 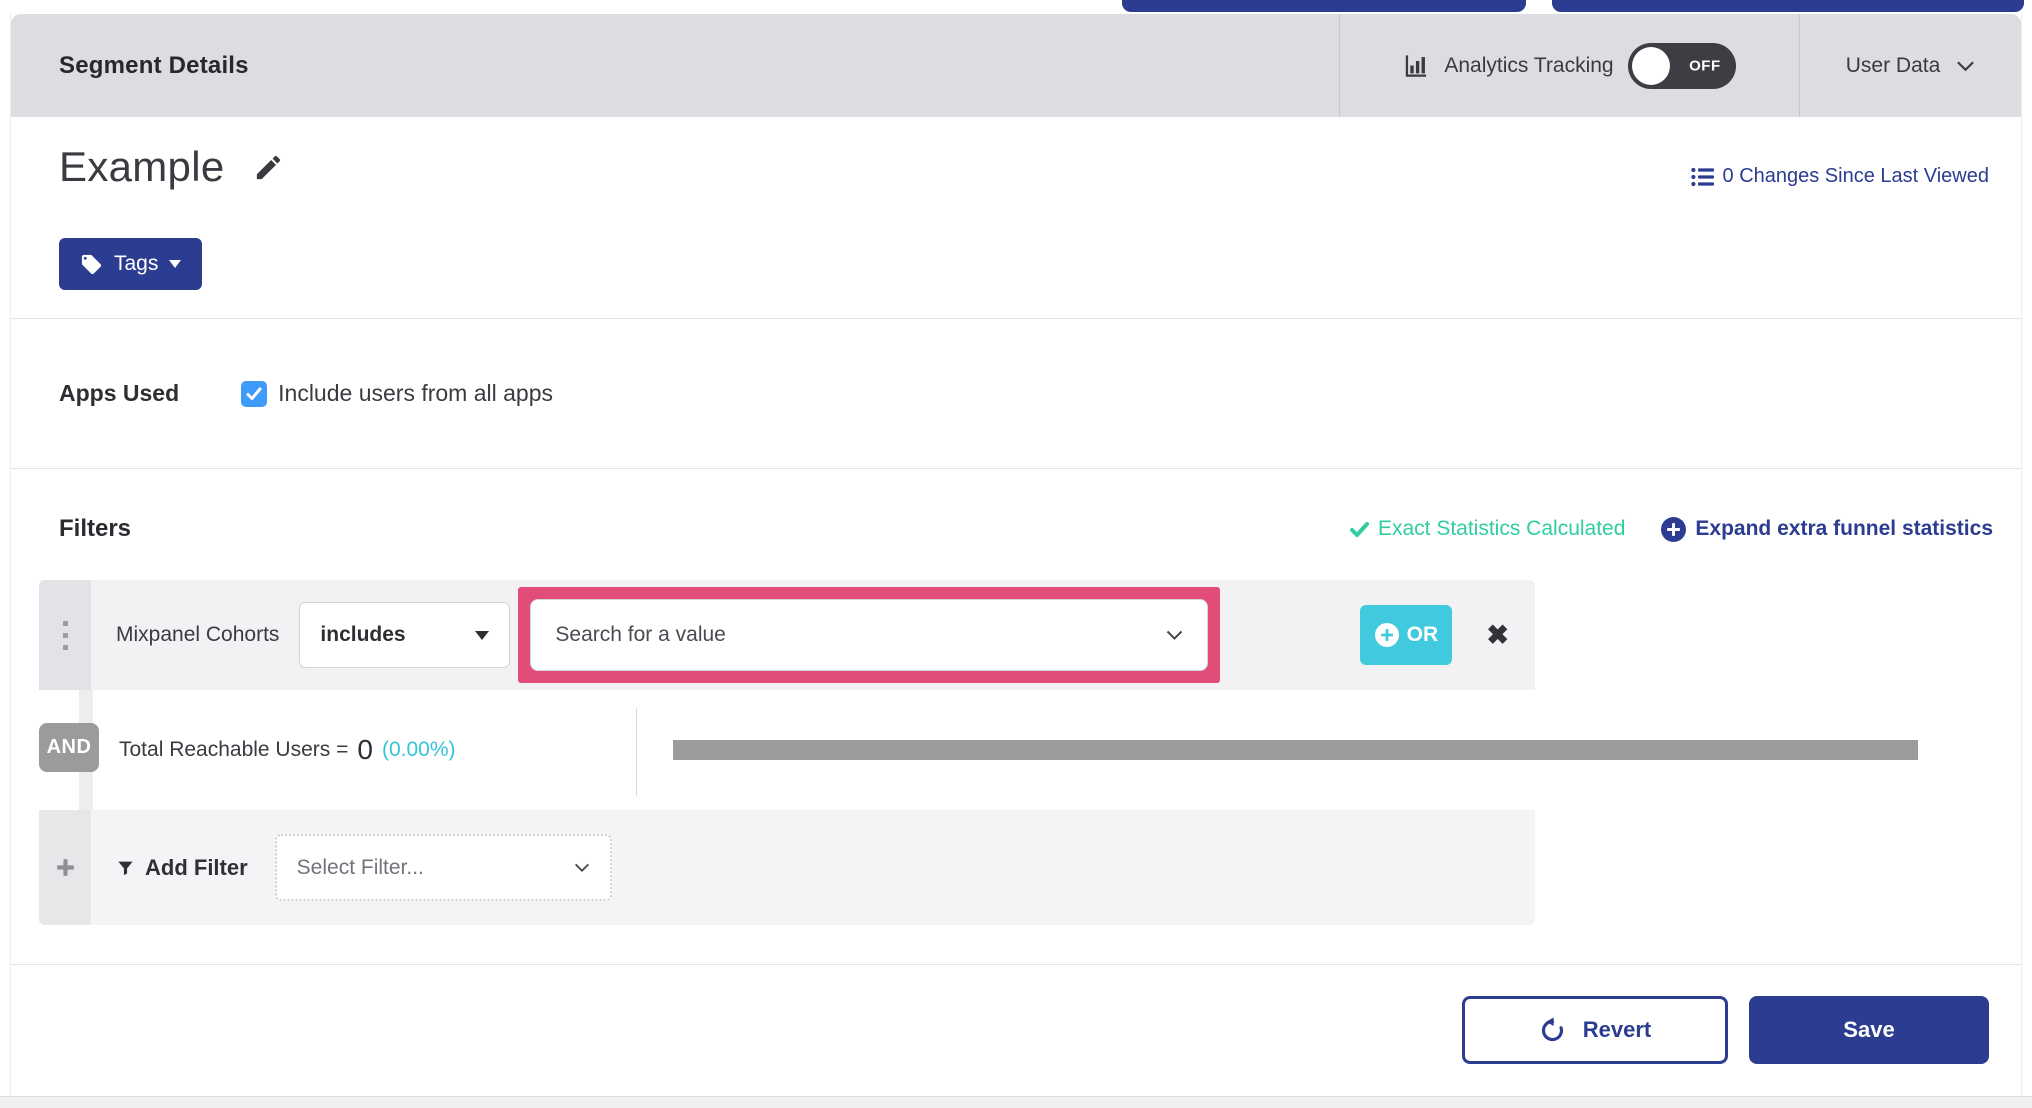 What do you see at coordinates (1855, 176) in the screenshot?
I see `changes-link-label: 0 Changes Since Last Viewed` at bounding box center [1855, 176].